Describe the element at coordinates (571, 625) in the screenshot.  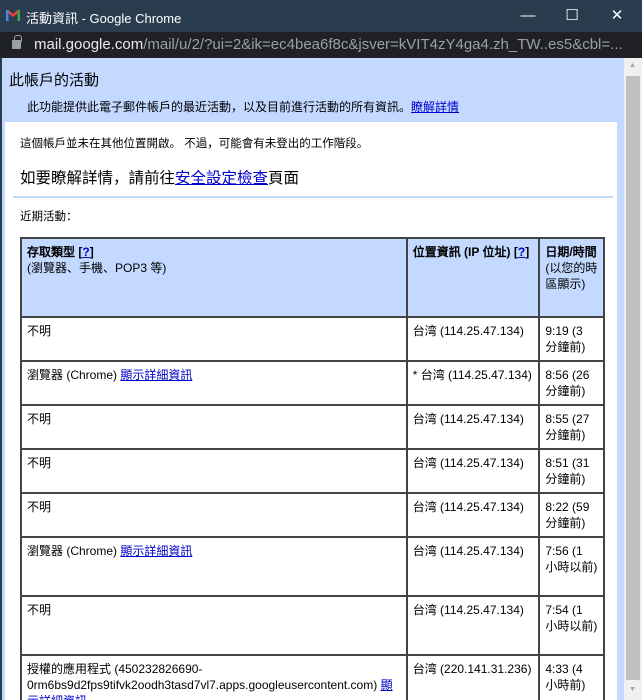
I see `time-cell: 7:54 (1 小時以前)` at that location.